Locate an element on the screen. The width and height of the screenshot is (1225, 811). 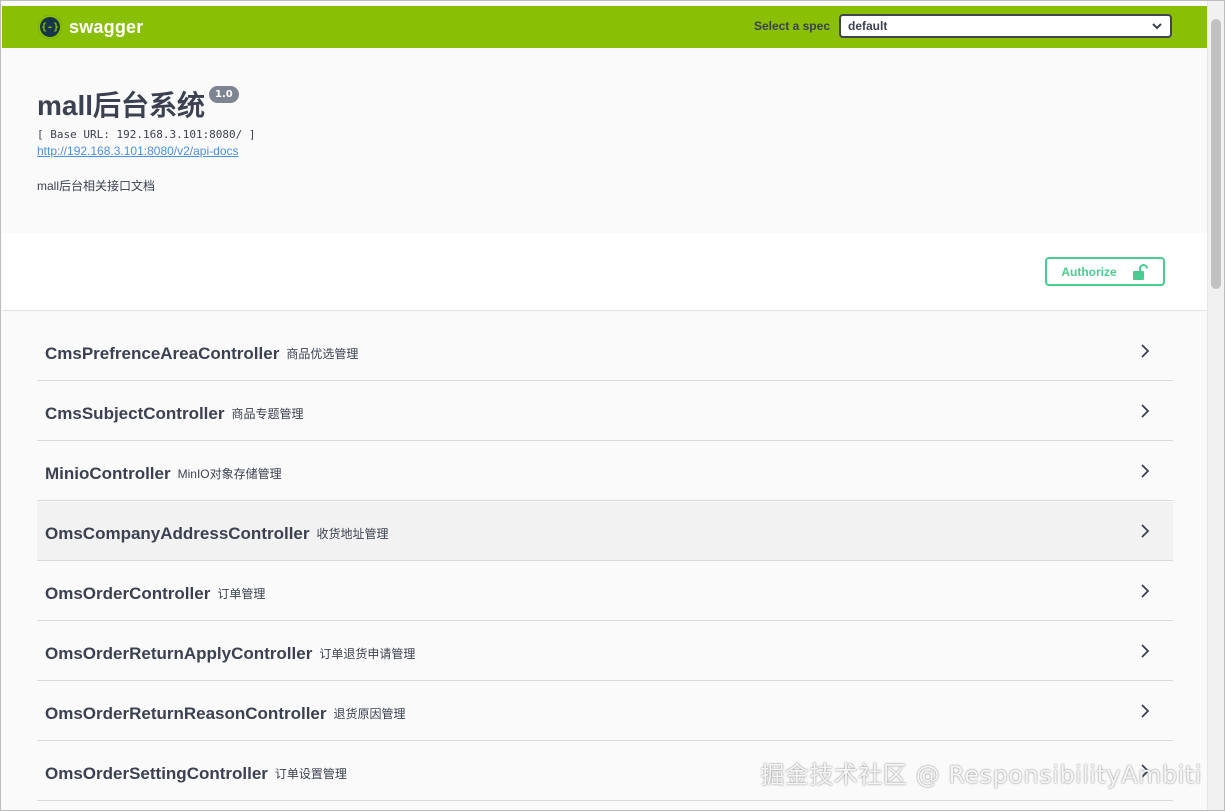
tag-section: CmsPrefrenceAreaController 商品优选管理 is located at coordinates (605, 351).